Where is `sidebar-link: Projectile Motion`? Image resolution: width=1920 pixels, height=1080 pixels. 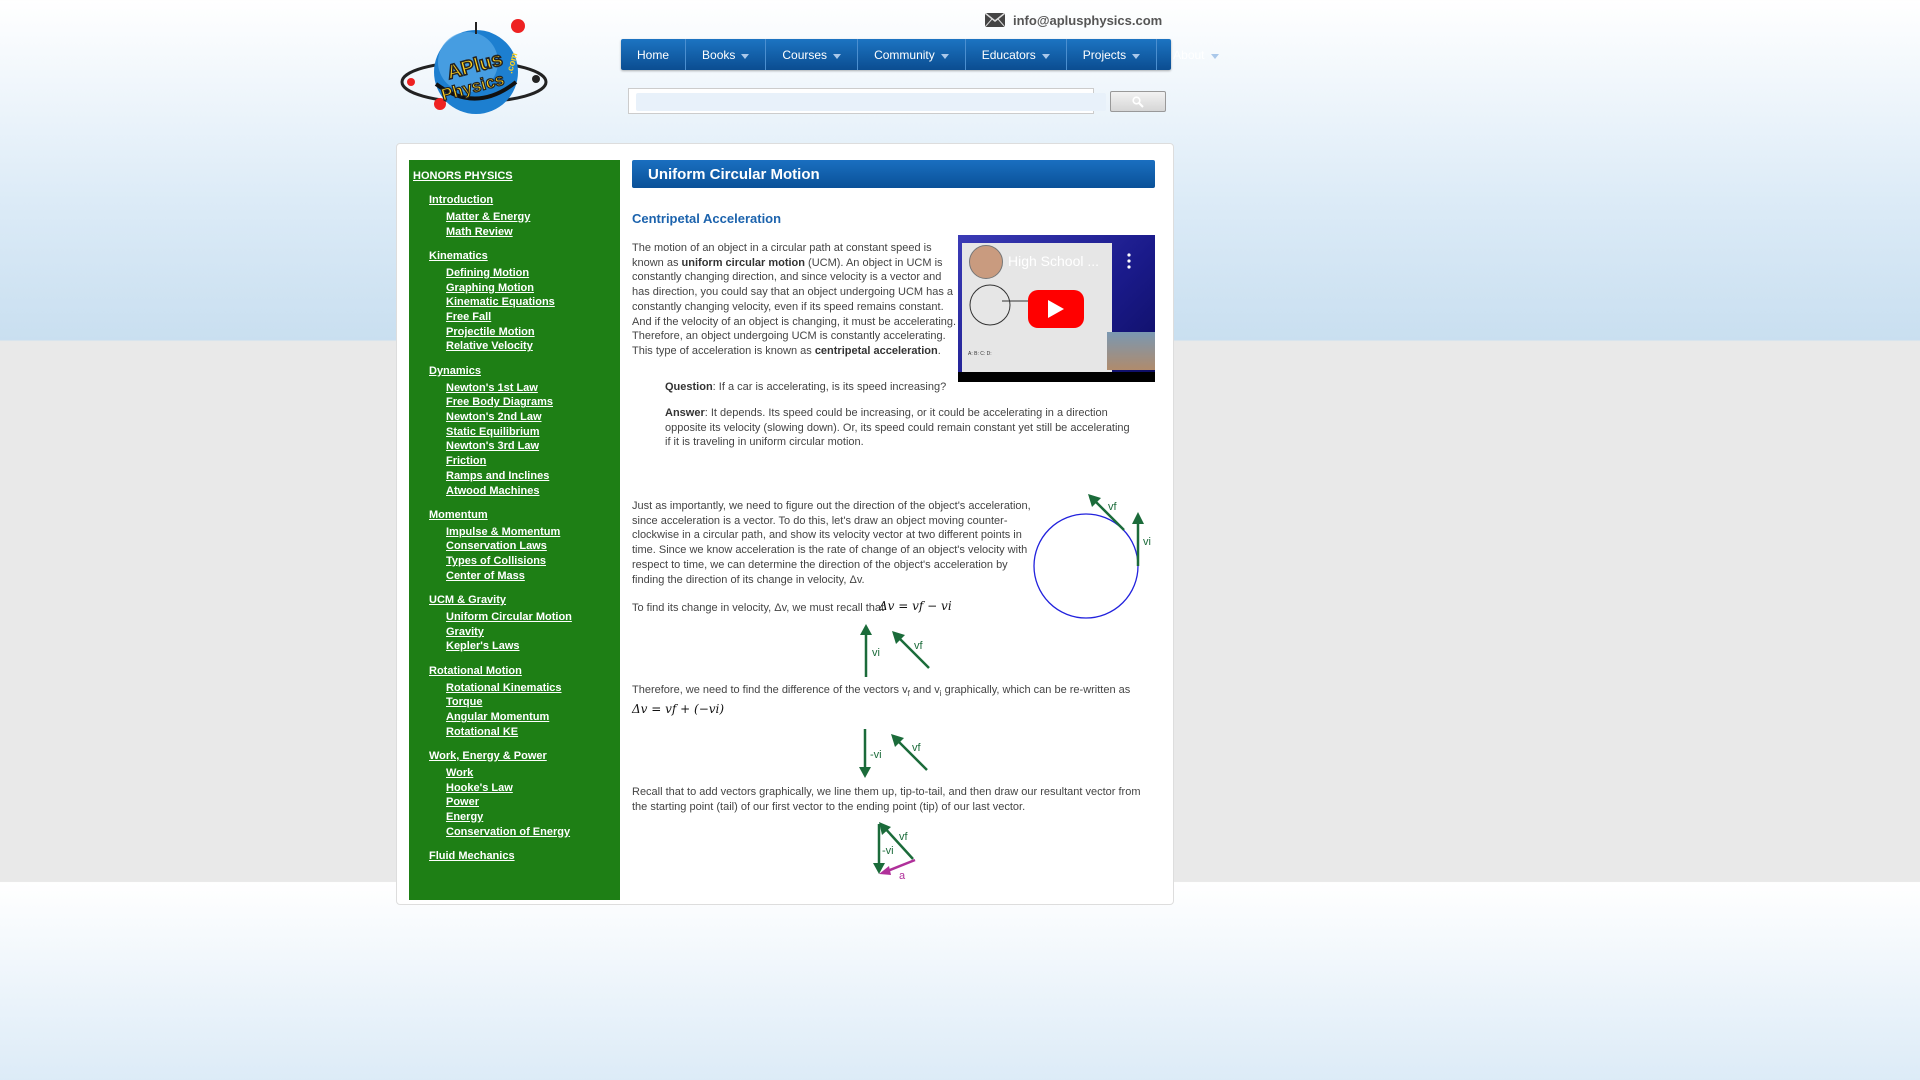
sidebar-link: Projectile Motion is located at coordinates (490, 332).